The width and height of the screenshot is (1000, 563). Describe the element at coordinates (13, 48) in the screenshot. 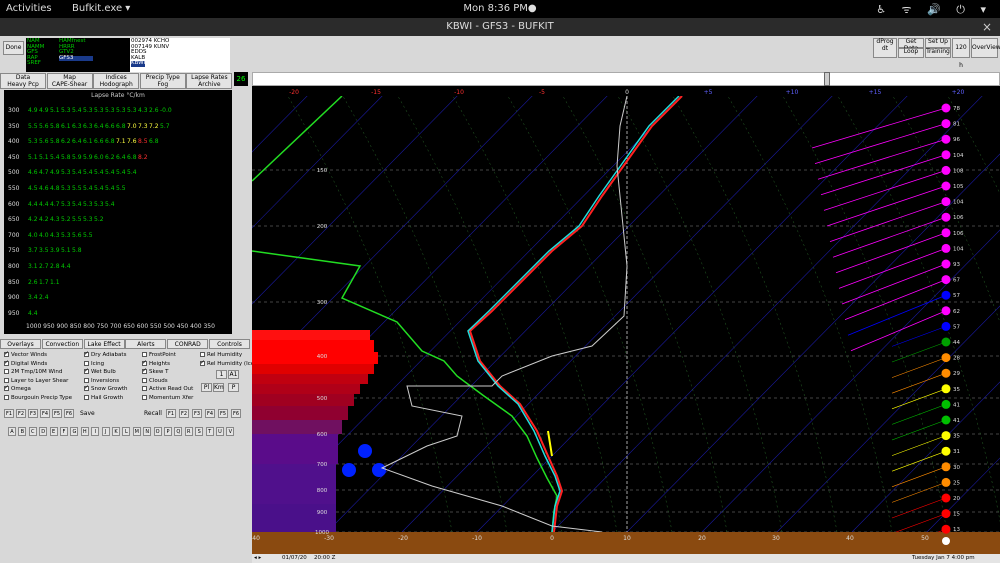

I see `done-button: Done` at that location.